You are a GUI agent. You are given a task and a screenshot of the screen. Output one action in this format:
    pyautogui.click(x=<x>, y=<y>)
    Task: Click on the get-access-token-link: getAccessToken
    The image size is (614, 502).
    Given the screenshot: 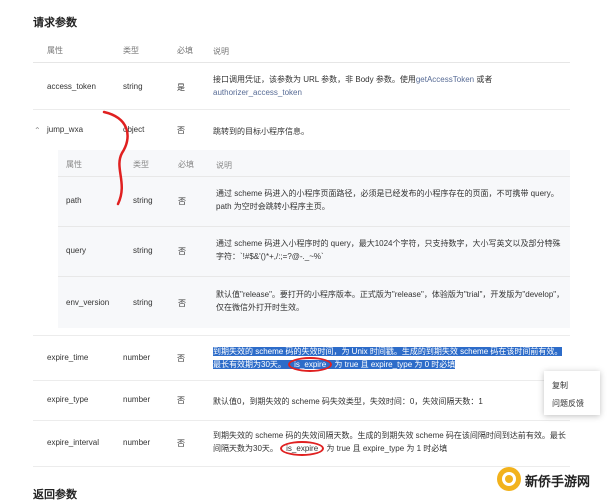 What is the action you would take?
    pyautogui.click(x=445, y=79)
    